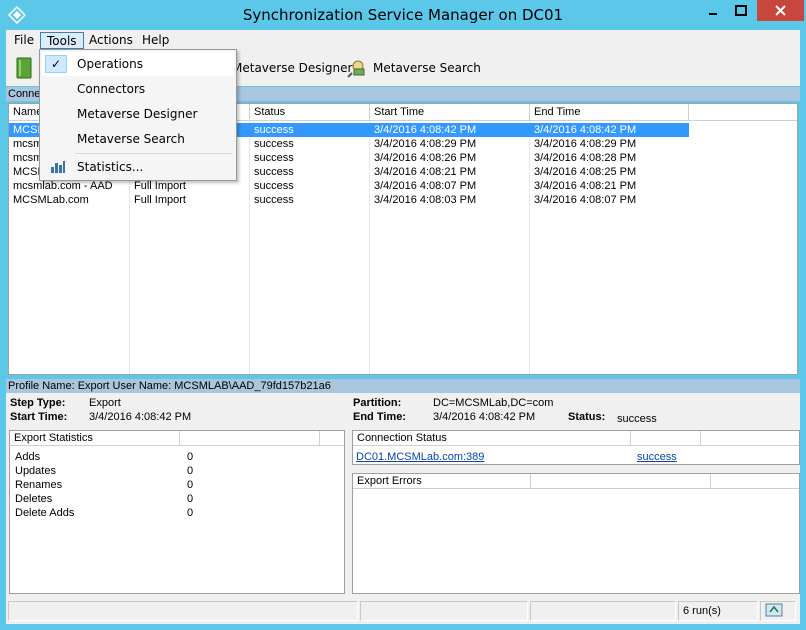 The height and width of the screenshot is (630, 806). I want to click on runs-count: 6 run(s), so click(718, 611).